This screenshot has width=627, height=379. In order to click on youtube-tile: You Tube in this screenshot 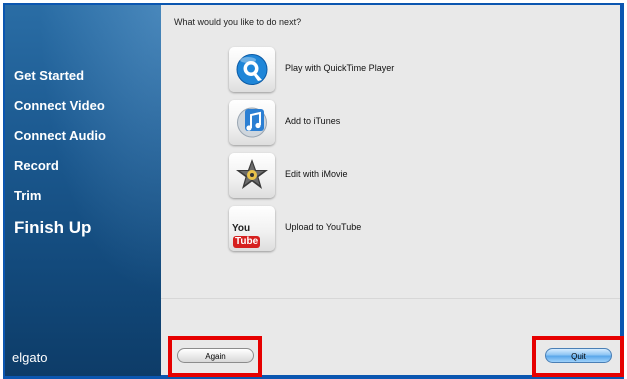, I will do `click(252, 228)`.